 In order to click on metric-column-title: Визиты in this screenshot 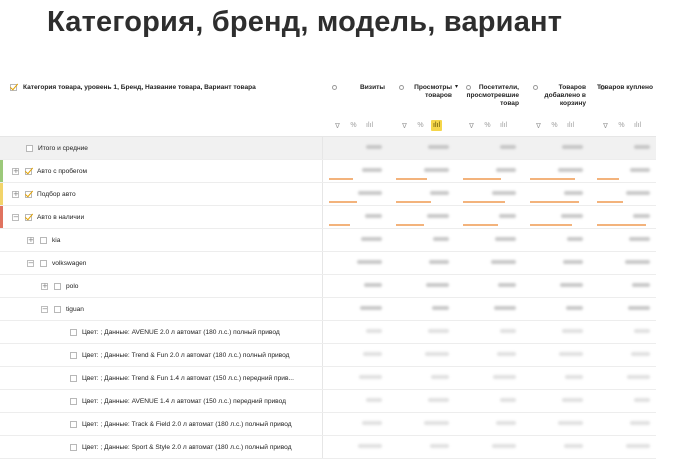, I will do `click(353, 88)`.